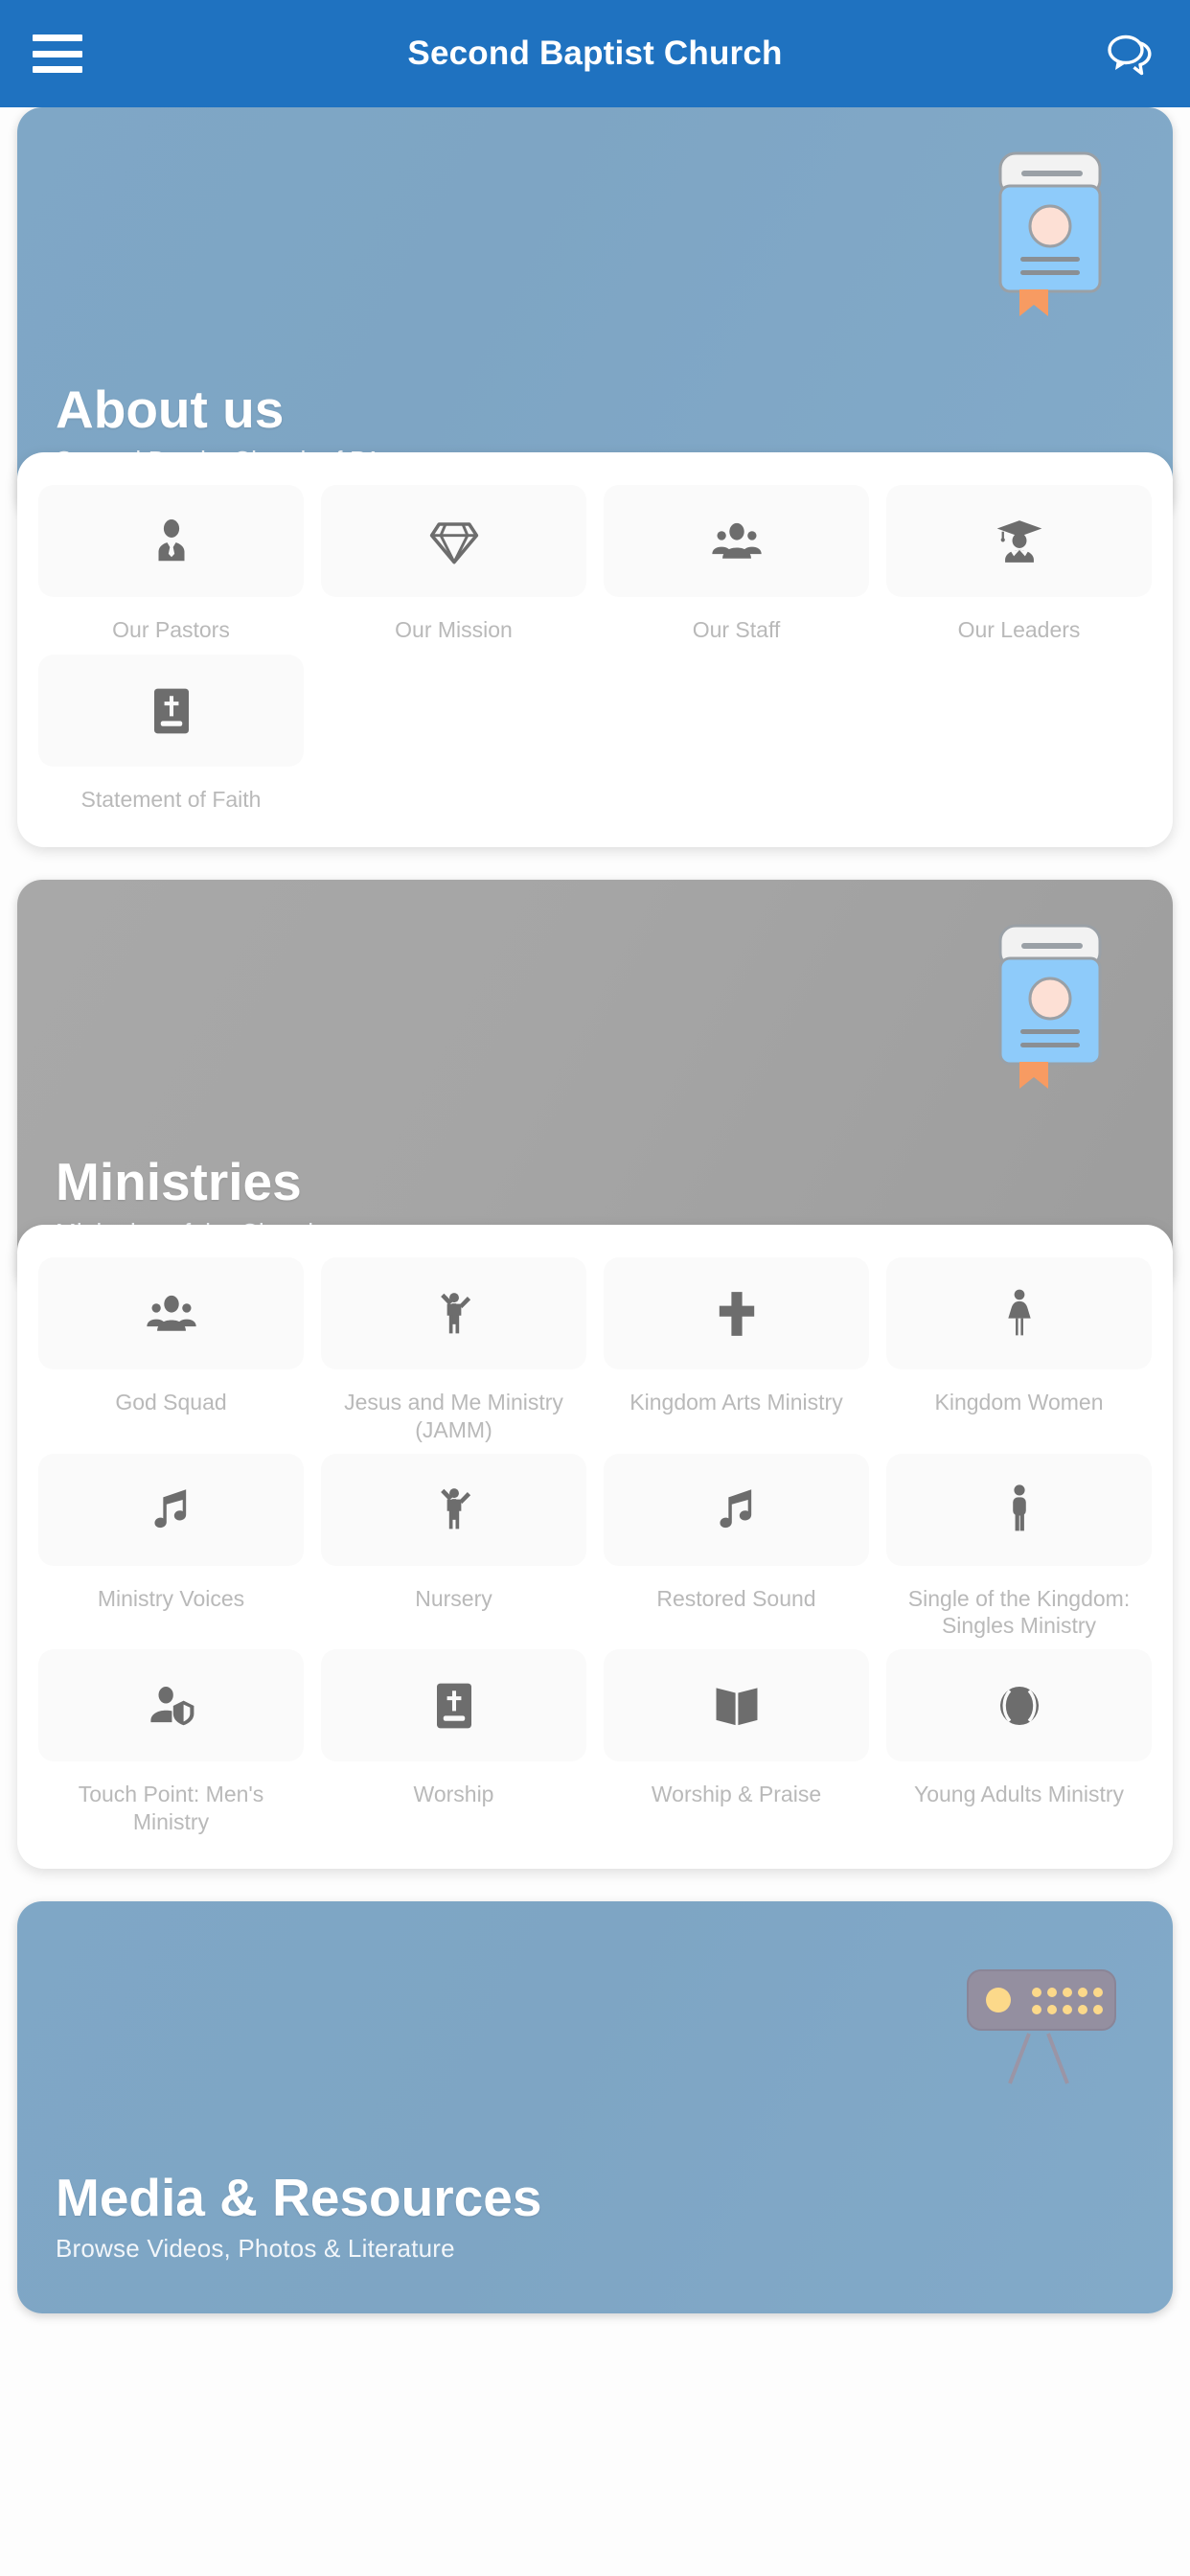 Image resolution: width=1190 pixels, height=2576 pixels. Describe the element at coordinates (171, 410) in the screenshot. I see `about-title: About us` at that location.